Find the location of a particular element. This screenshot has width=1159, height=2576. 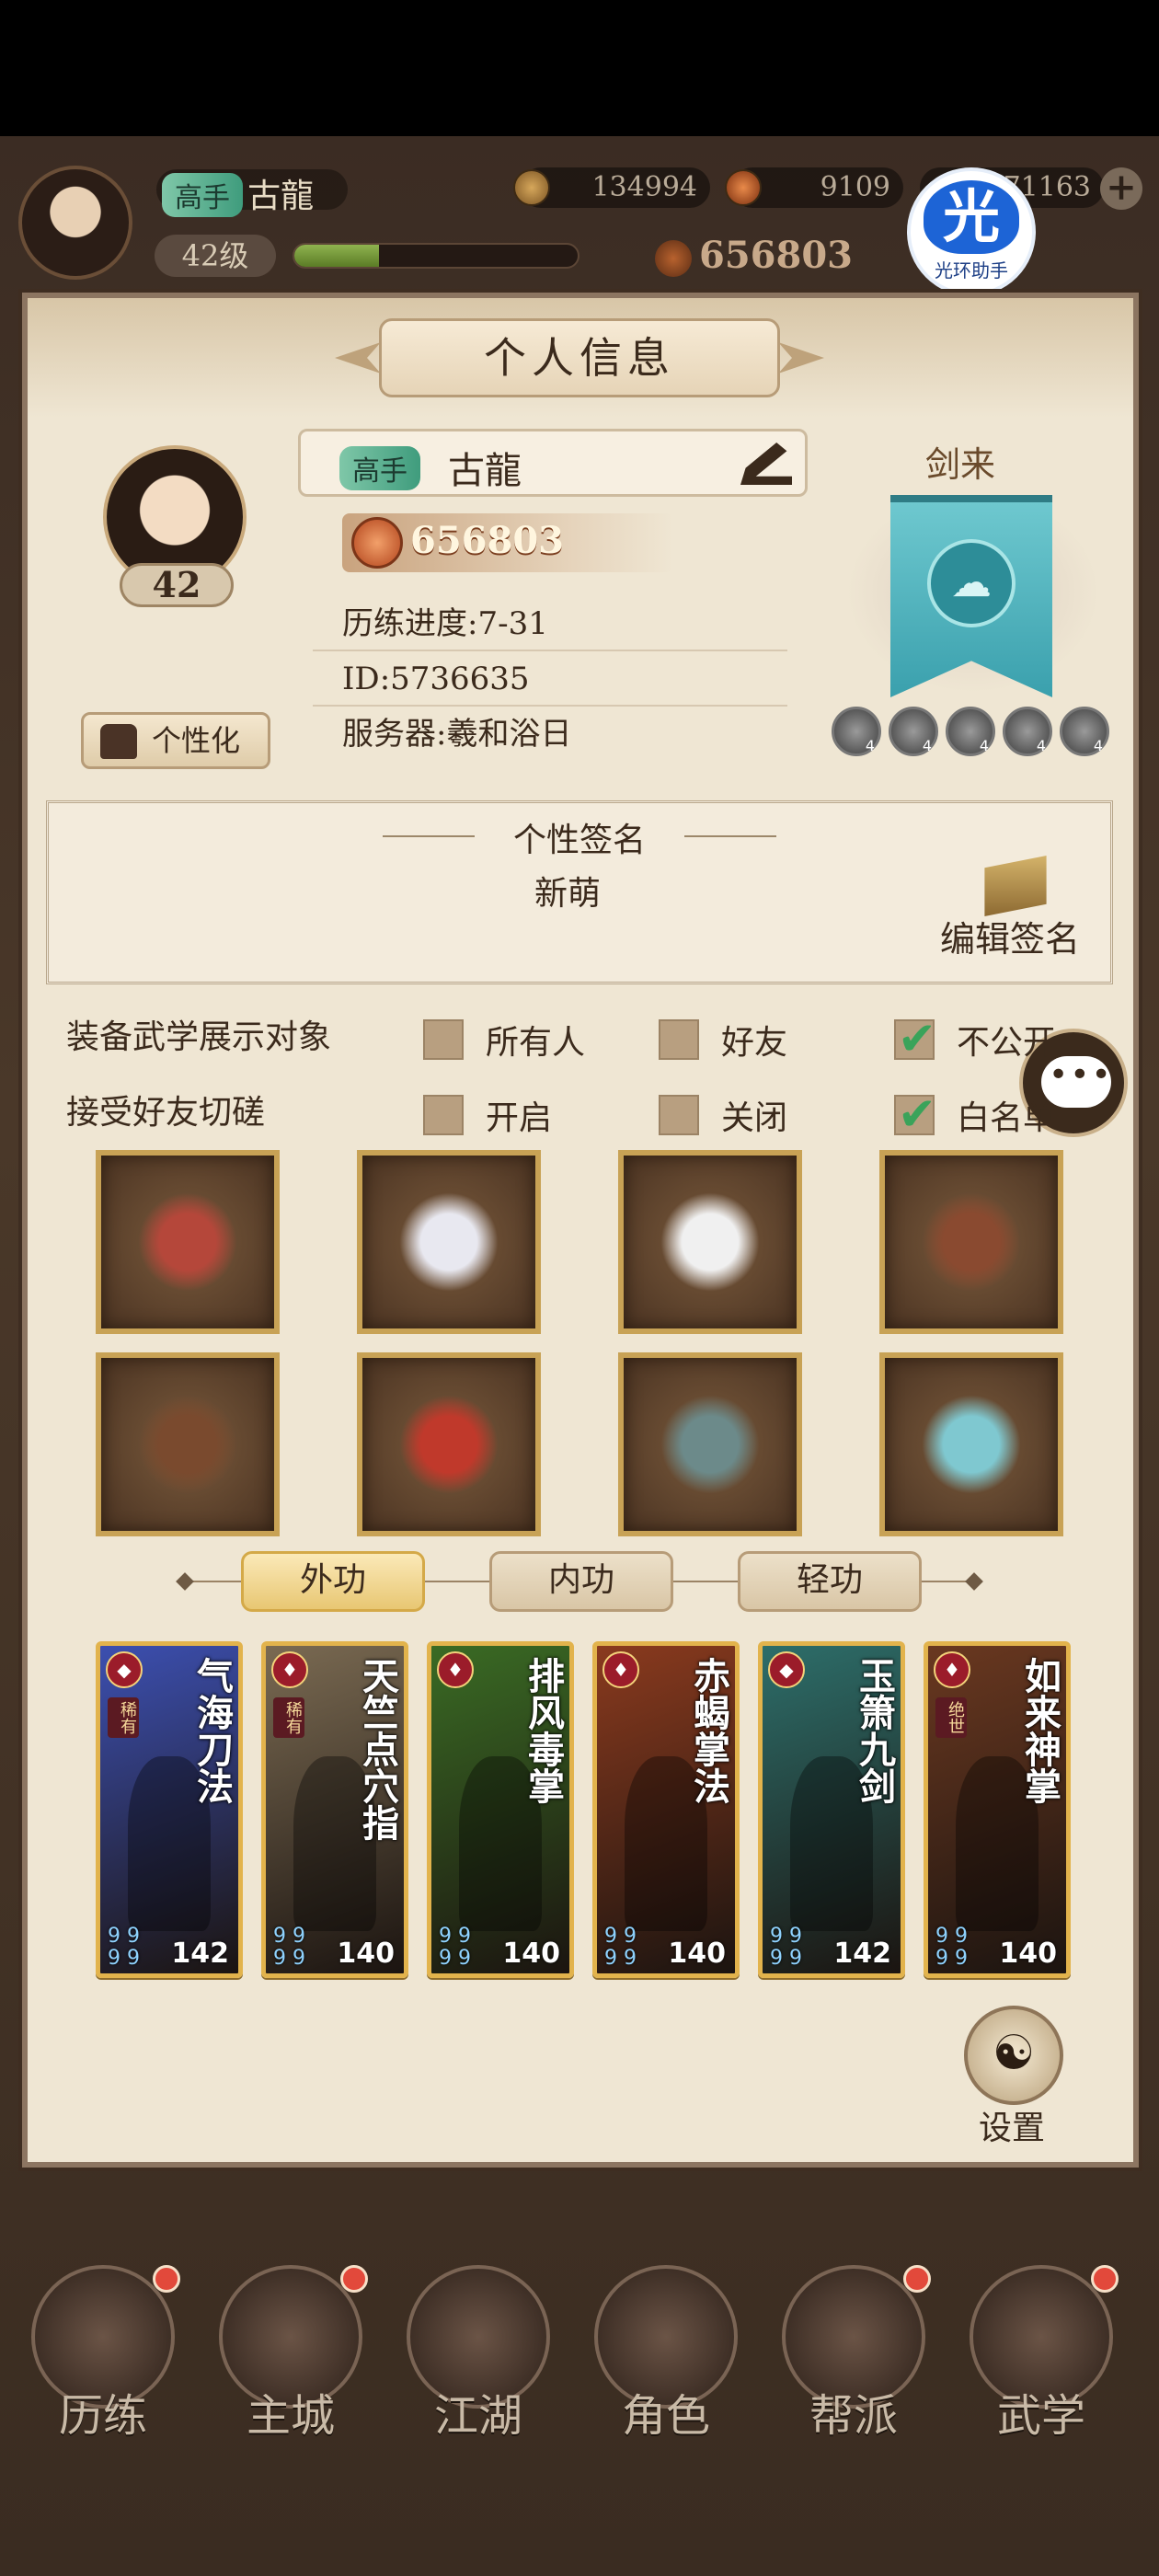

name-box: 高手 古龍 is located at coordinates (553, 463).